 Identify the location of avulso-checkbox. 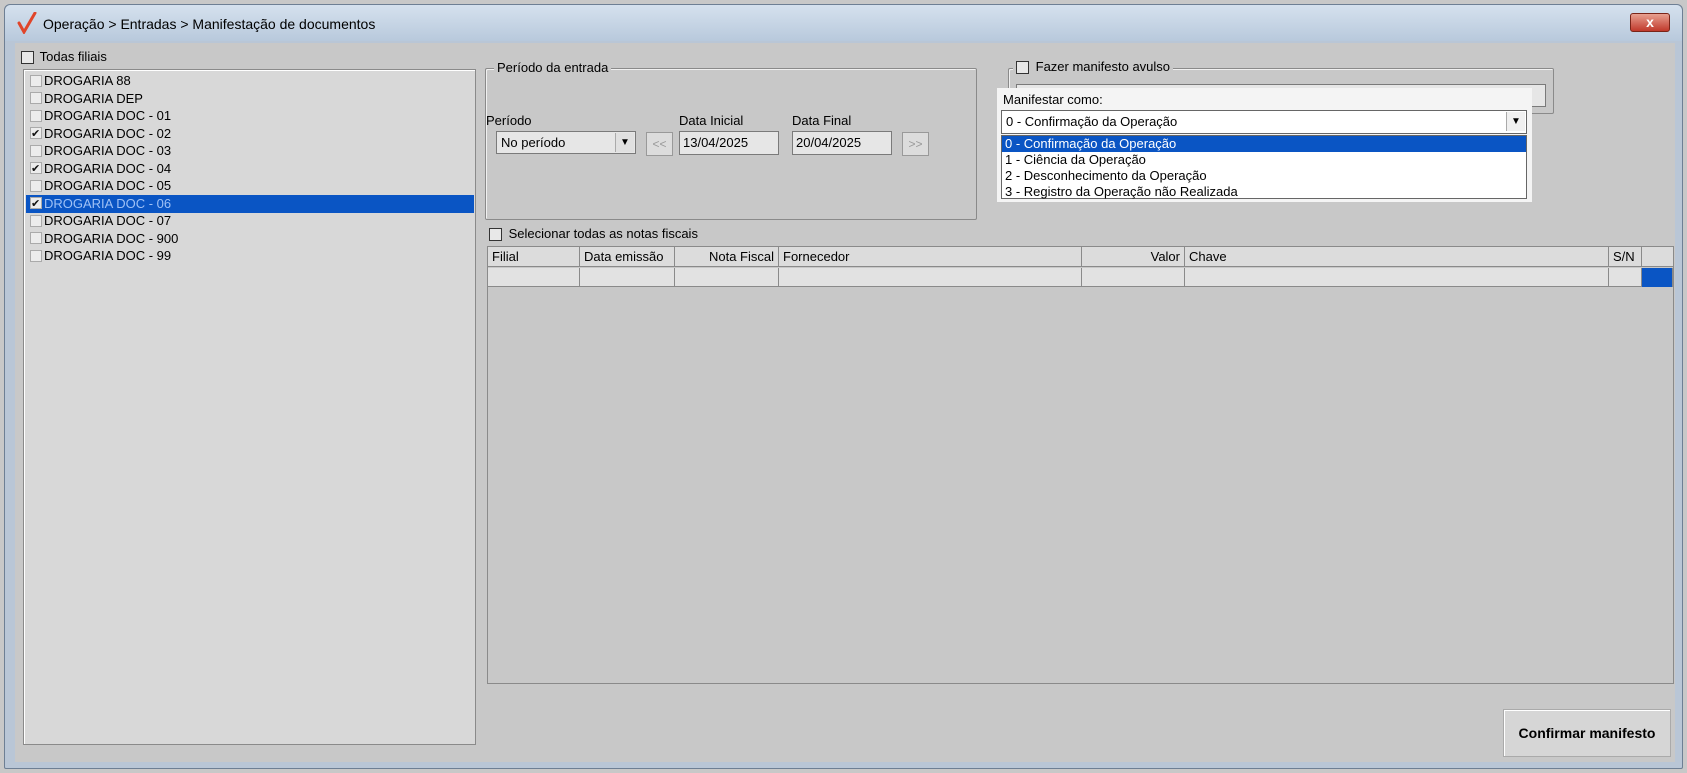
(1022, 68).